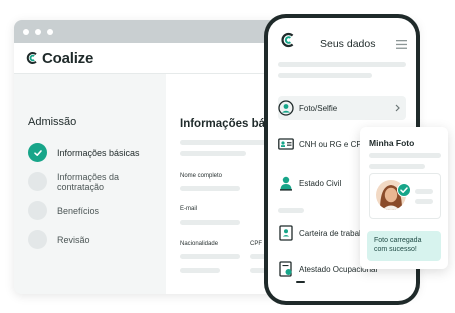  What do you see at coordinates (401, 44) in the screenshot?
I see `menu-icon` at bounding box center [401, 44].